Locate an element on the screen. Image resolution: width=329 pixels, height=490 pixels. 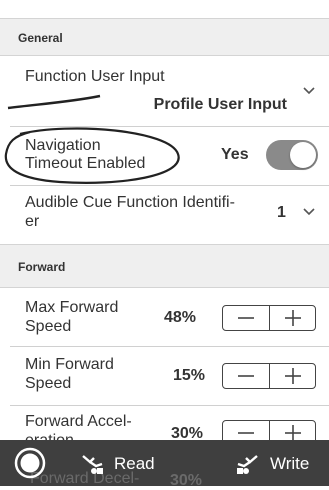
read-icon is located at coordinates (92, 464).